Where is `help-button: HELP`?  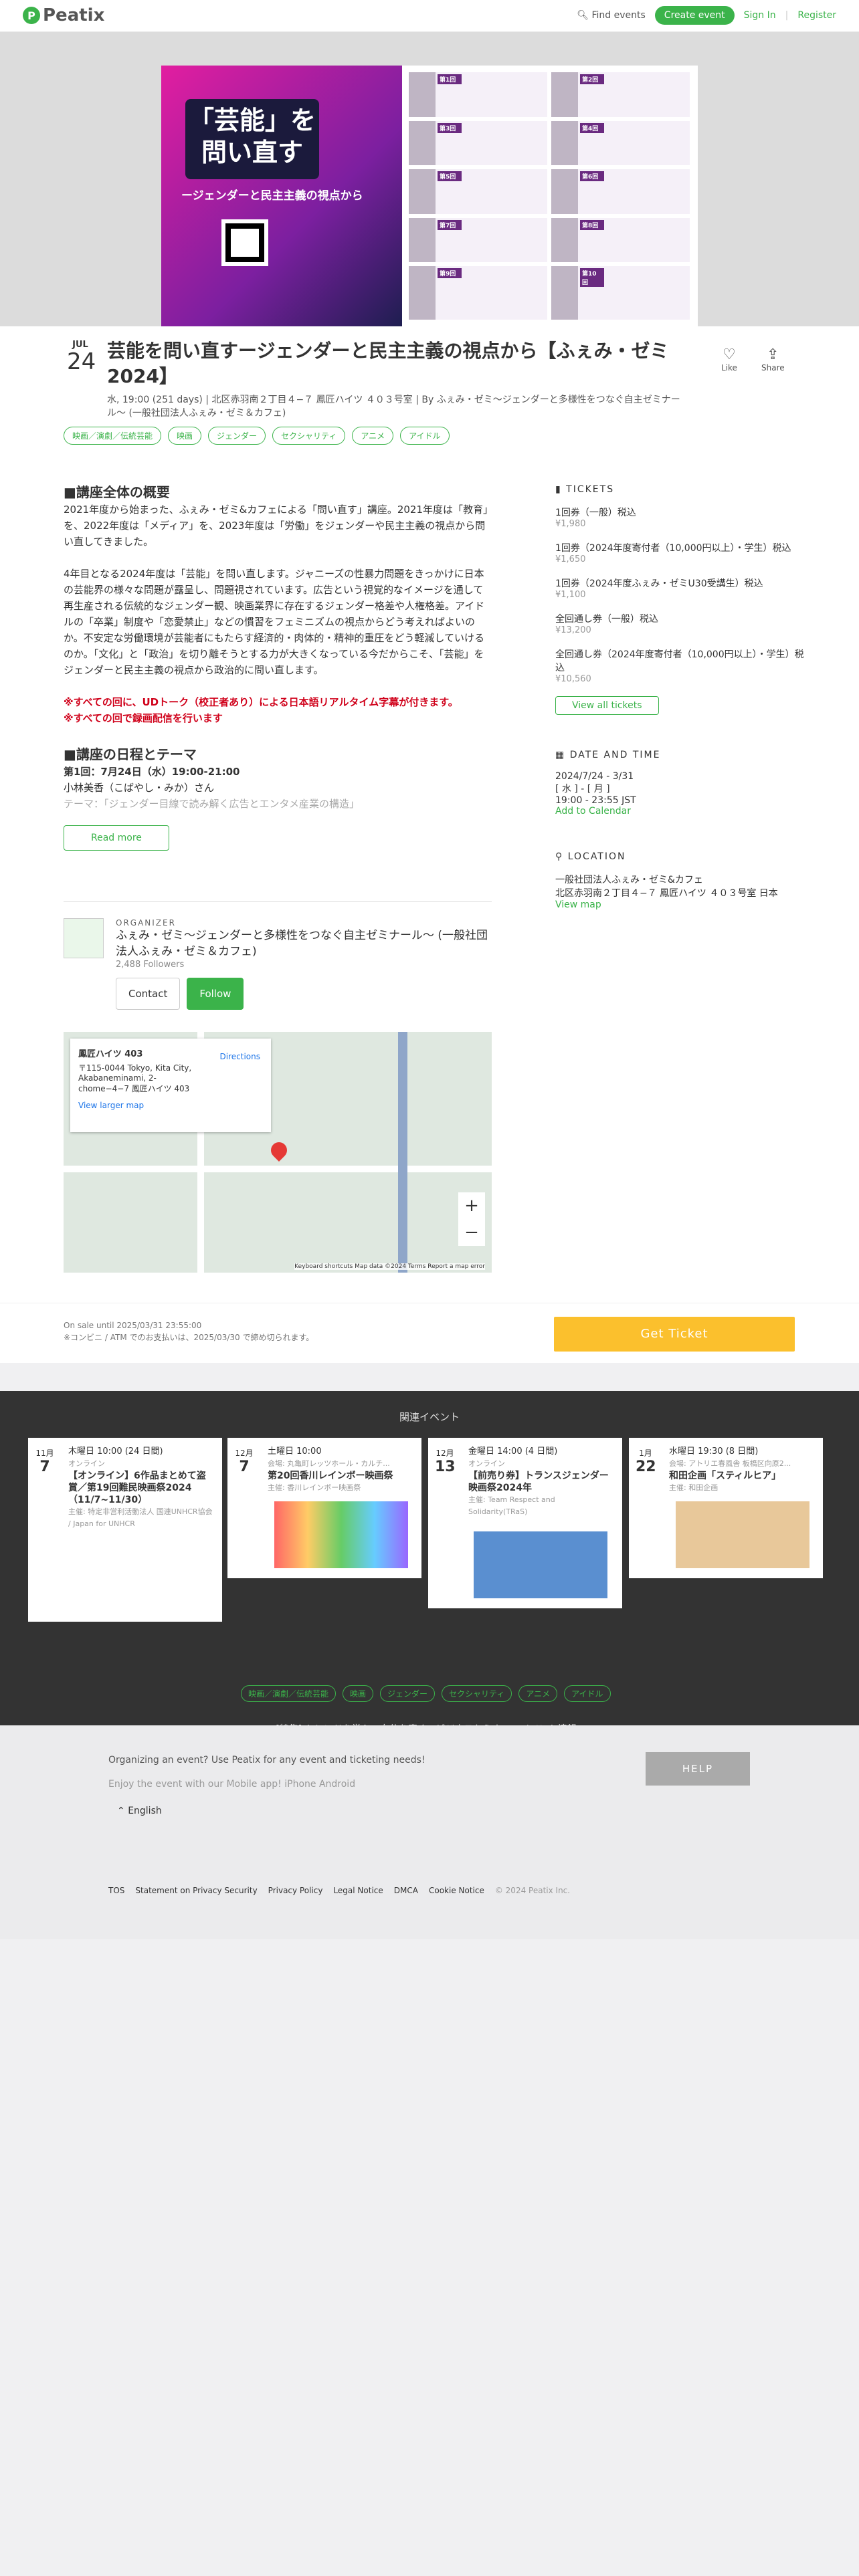
help-button: HELP is located at coordinates (698, 1769).